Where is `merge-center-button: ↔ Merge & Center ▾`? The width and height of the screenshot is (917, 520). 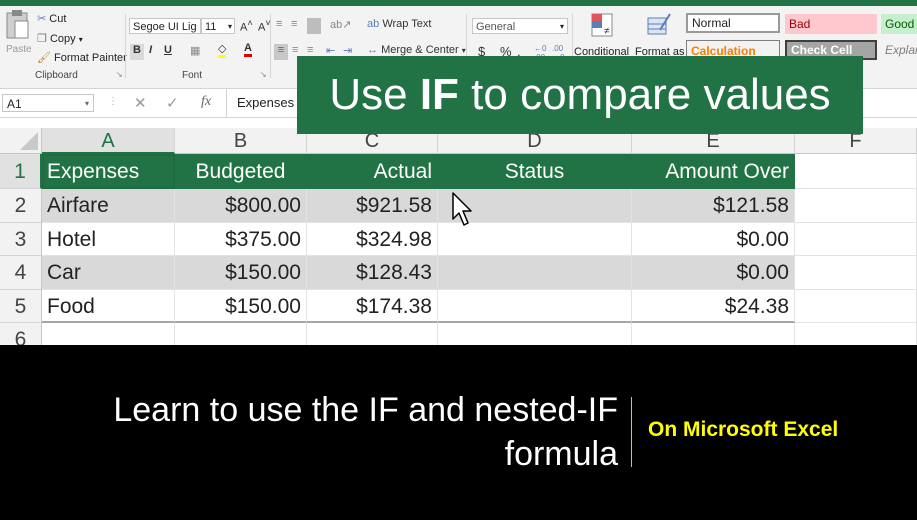 merge-center-button: ↔ Merge & Center ▾ is located at coordinates (416, 50).